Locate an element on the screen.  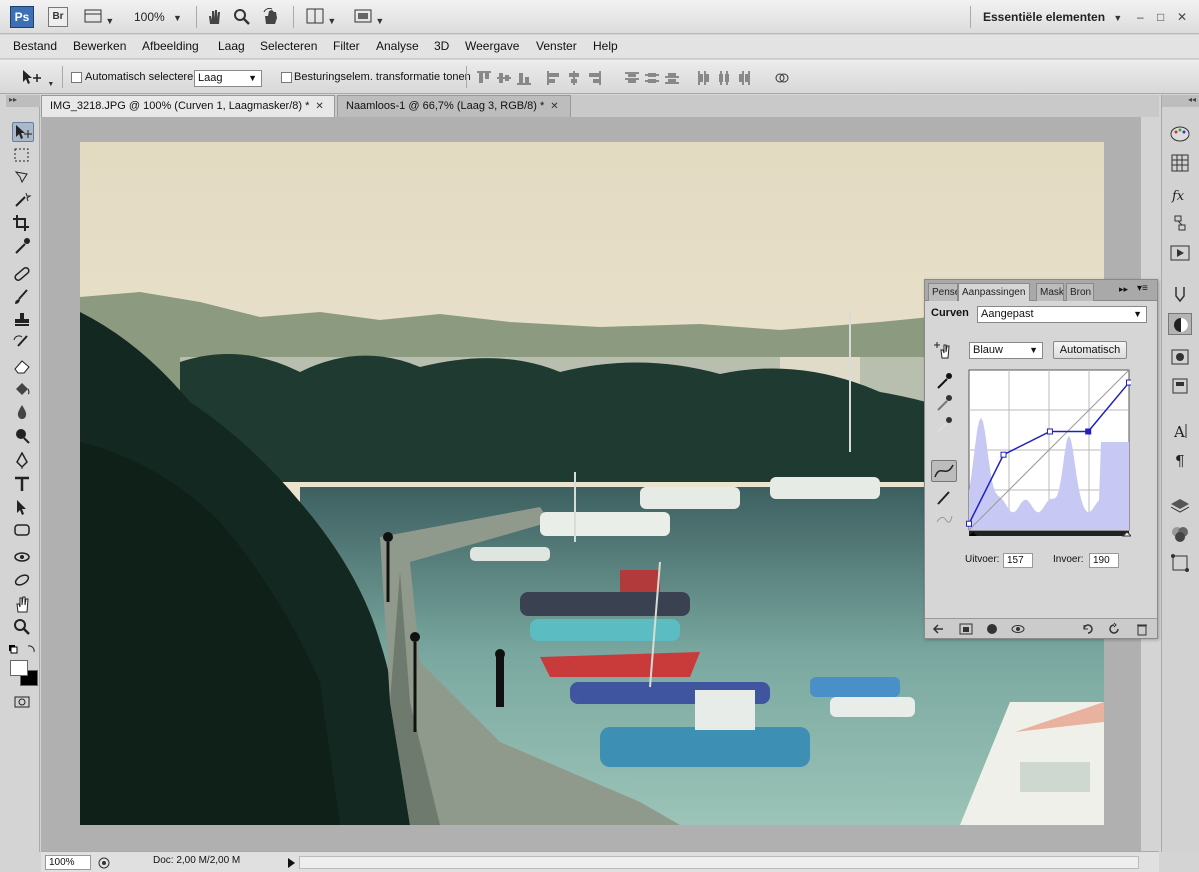
curves-graph is located at coordinates (1048, 453).